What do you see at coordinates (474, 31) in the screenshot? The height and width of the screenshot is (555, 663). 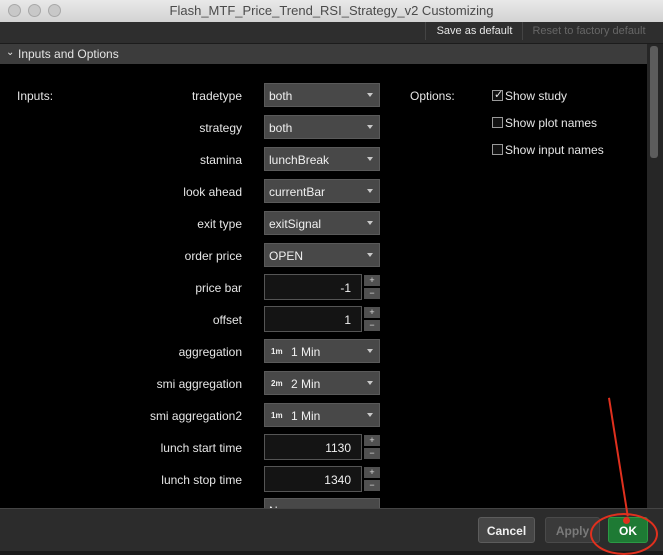 I see `save-as-default-button: Save as default` at bounding box center [474, 31].